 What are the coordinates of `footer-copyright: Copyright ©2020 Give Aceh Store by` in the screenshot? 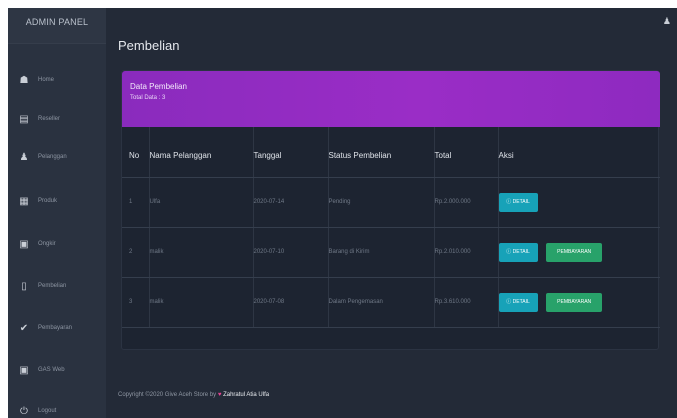 It's located at (167, 395).